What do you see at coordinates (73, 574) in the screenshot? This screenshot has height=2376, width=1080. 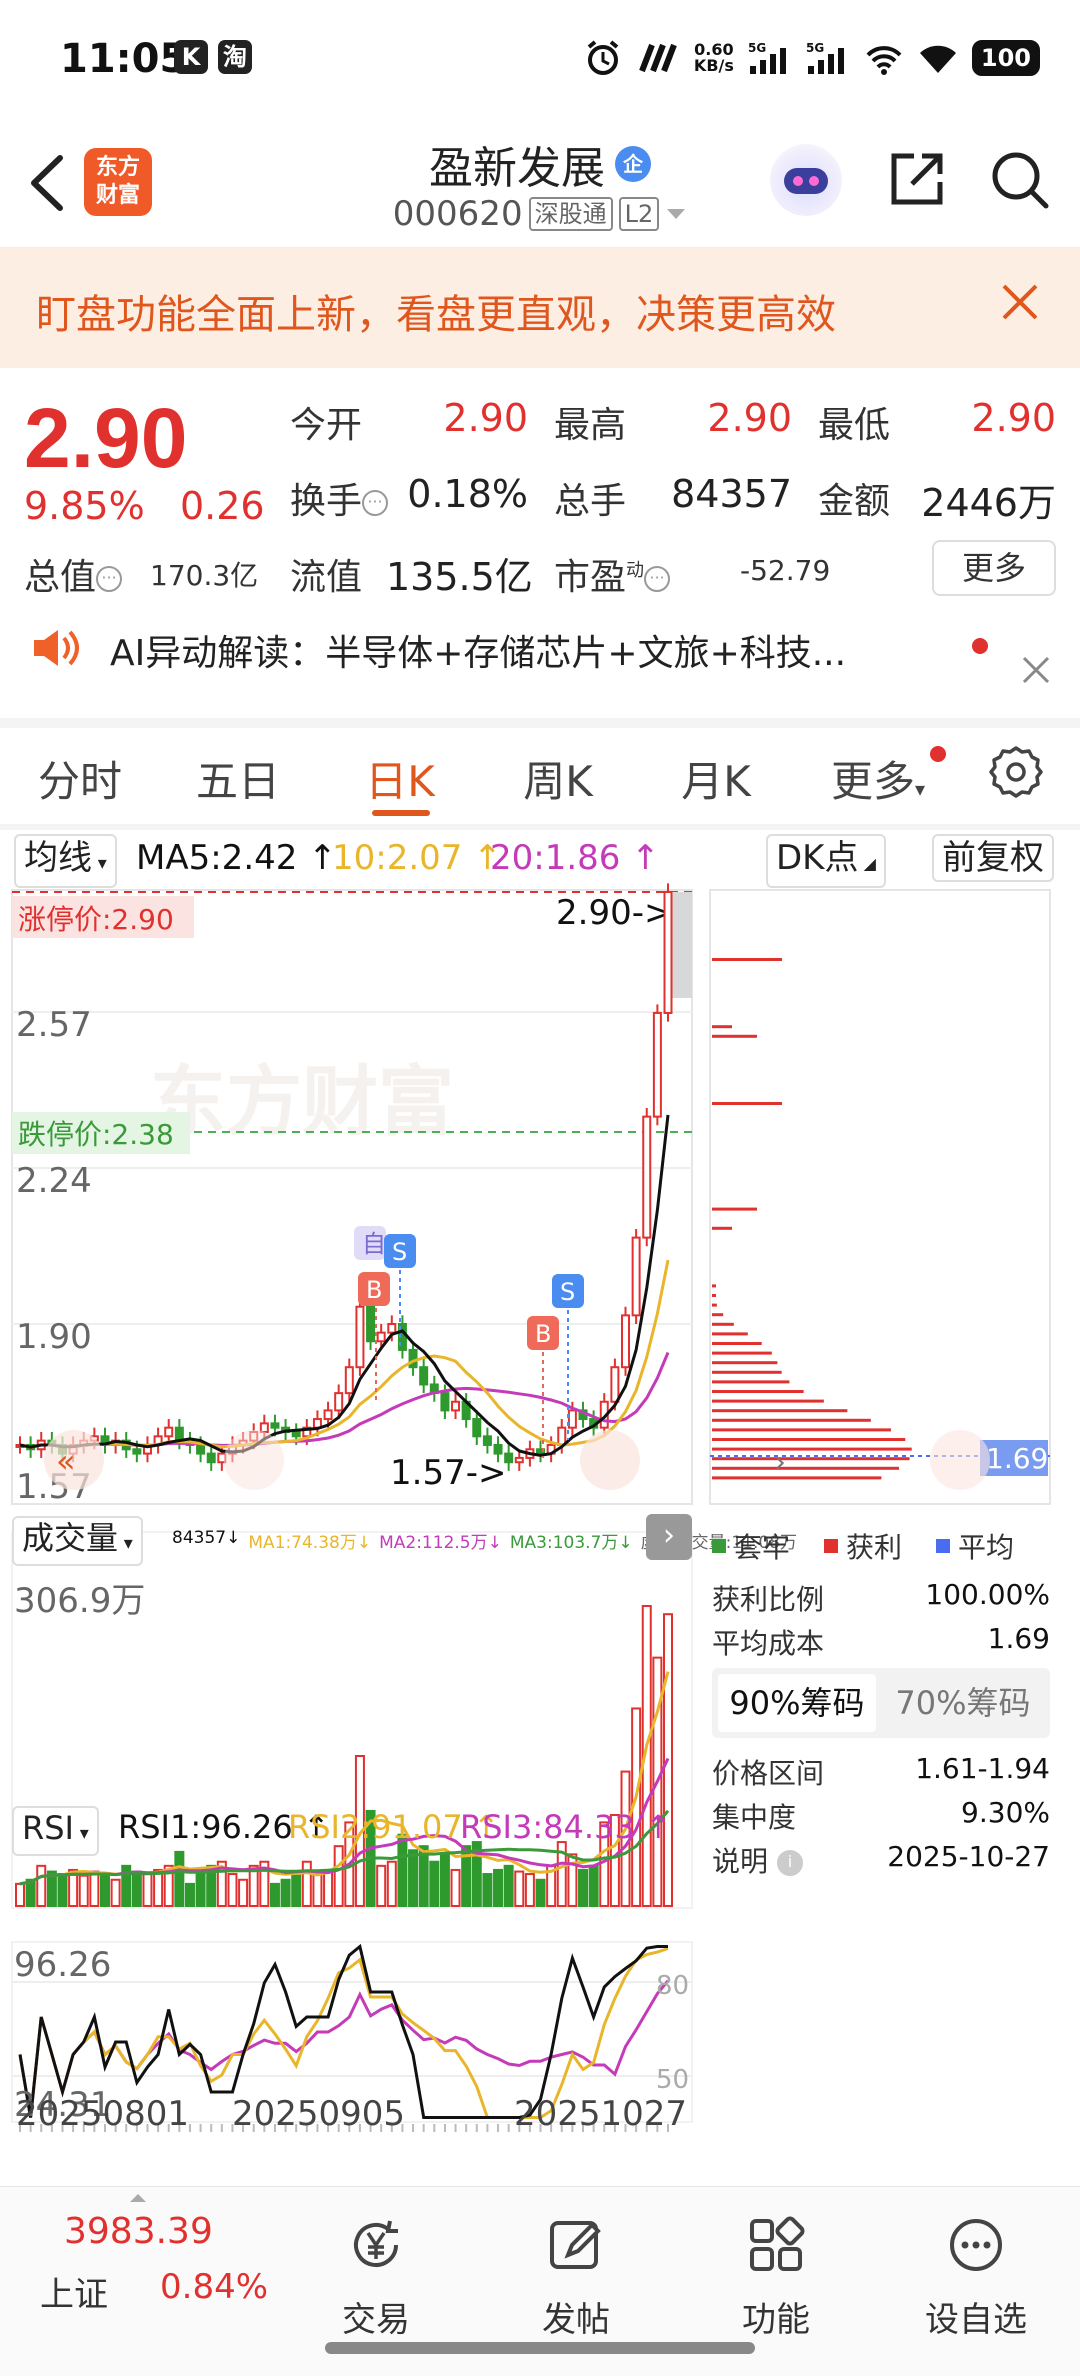 I see `mktcap-label: 总值 ···` at bounding box center [73, 574].